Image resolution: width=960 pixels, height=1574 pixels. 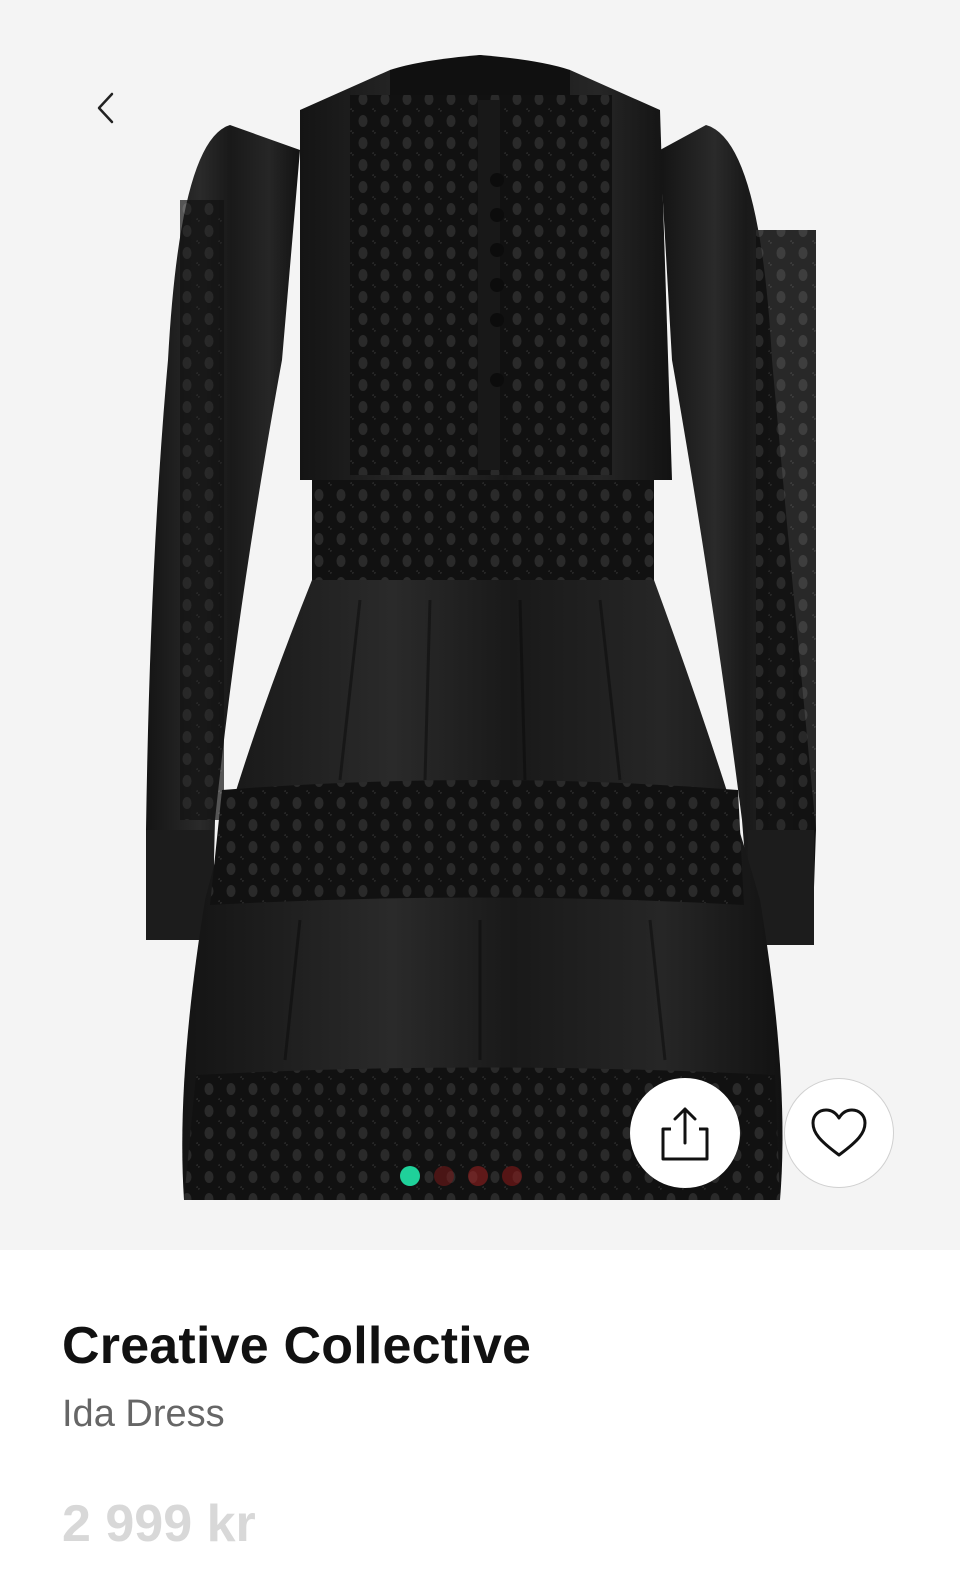 What do you see at coordinates (297, 1346) in the screenshot?
I see `brand-name: Creative Collective` at bounding box center [297, 1346].